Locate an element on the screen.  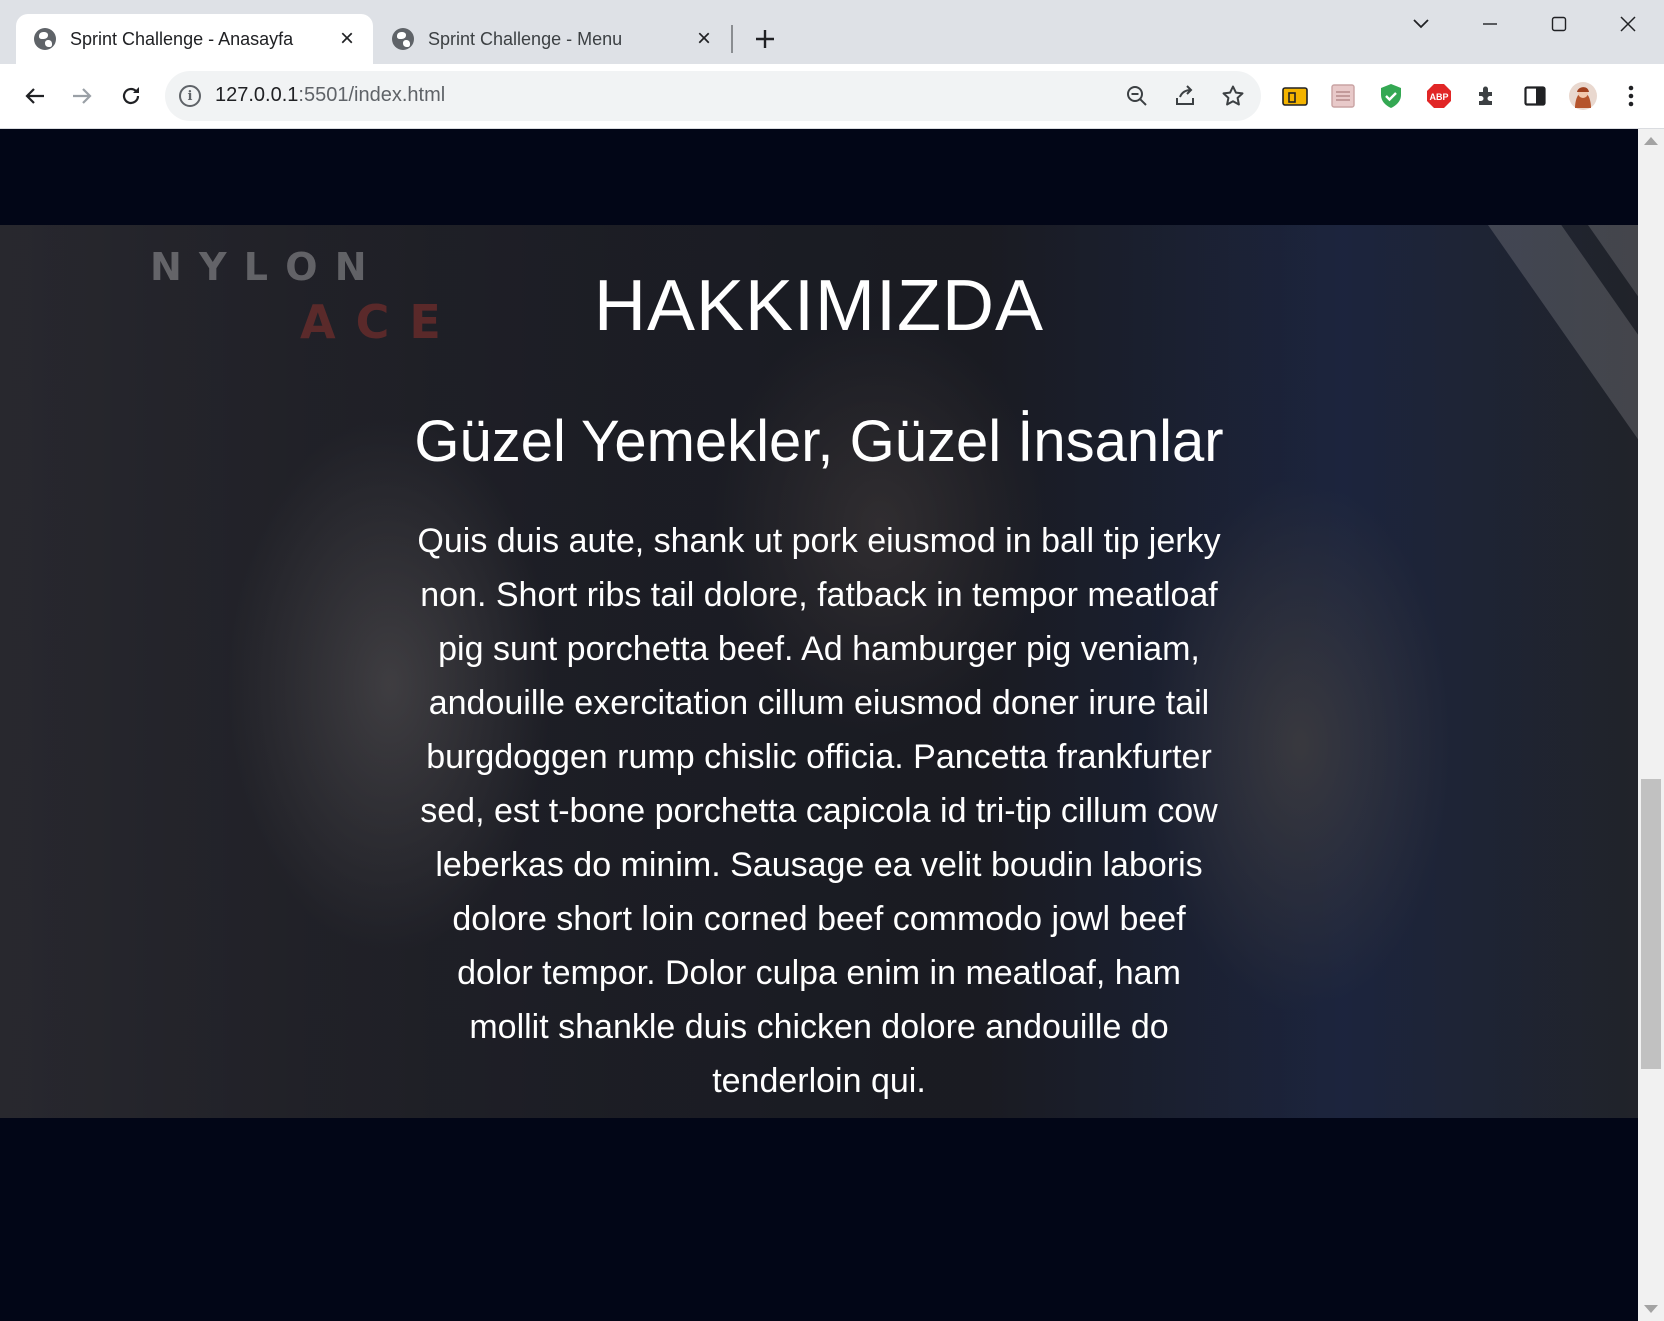
tab-menu: Sprint Challenge - Menu × is located at coordinates (552, 39).